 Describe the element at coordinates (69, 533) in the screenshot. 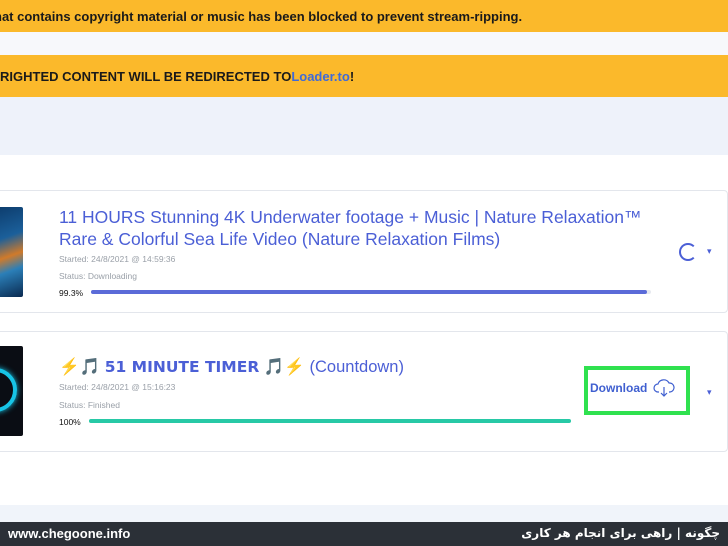

I see `footer-site: www.chegoone.info` at that location.